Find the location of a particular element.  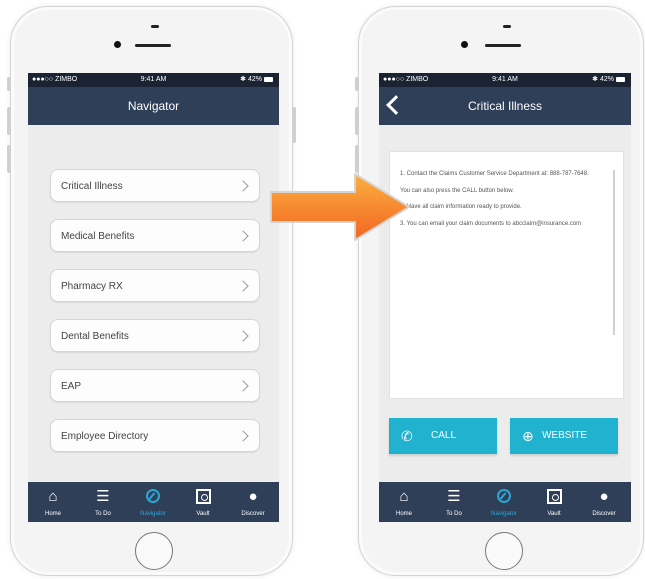

menu-item-dental-benefits: Dental Benefits is located at coordinates (155, 335).